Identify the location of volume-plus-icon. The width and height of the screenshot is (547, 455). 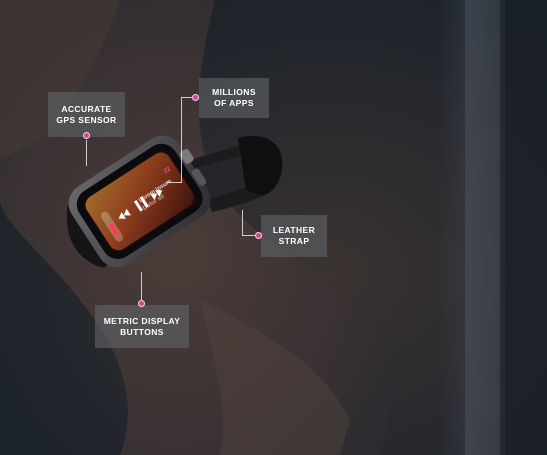
(126, 241).